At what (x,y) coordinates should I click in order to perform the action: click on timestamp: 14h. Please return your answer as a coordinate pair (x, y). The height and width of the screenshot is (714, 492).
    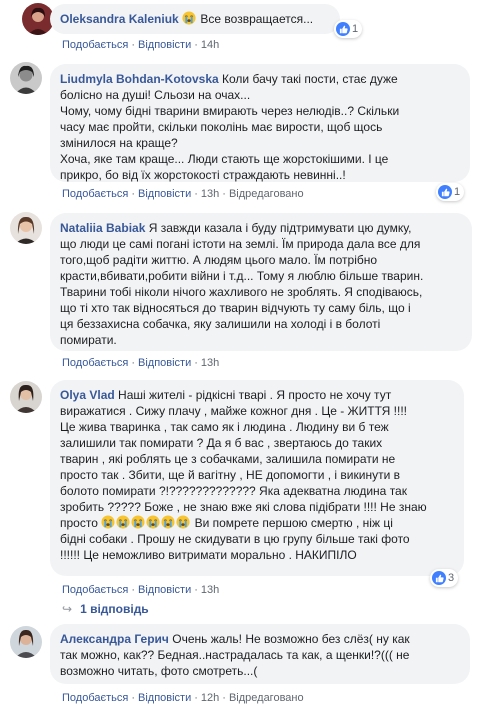
    Looking at the image, I should click on (210, 45).